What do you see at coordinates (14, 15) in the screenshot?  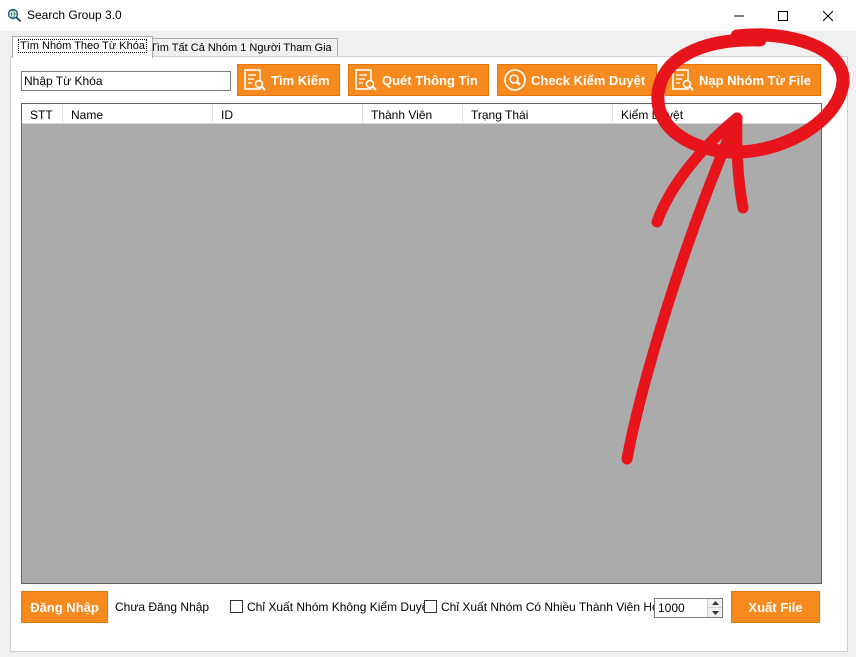 I see `globe-search-icon` at bounding box center [14, 15].